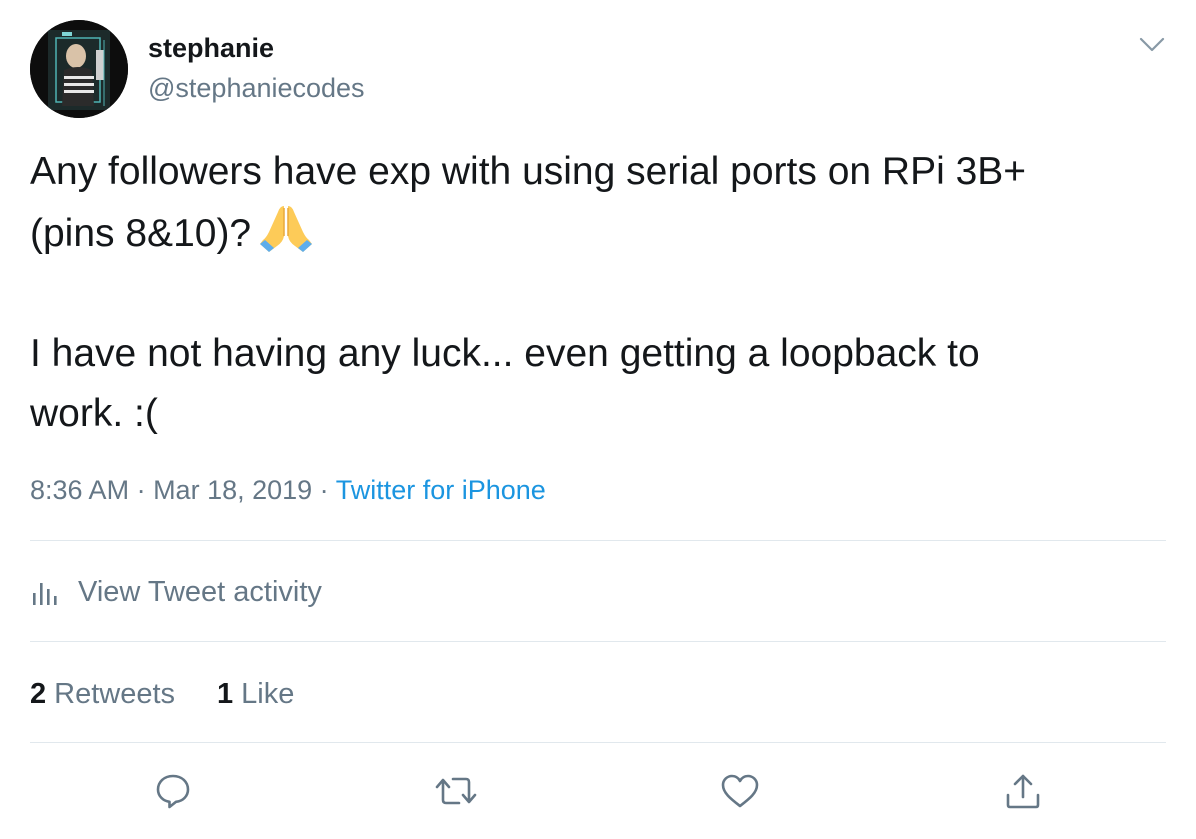  Describe the element at coordinates (141, 233) in the screenshot. I see `tweet-text-segment: (pins 8&10)?` at that location.